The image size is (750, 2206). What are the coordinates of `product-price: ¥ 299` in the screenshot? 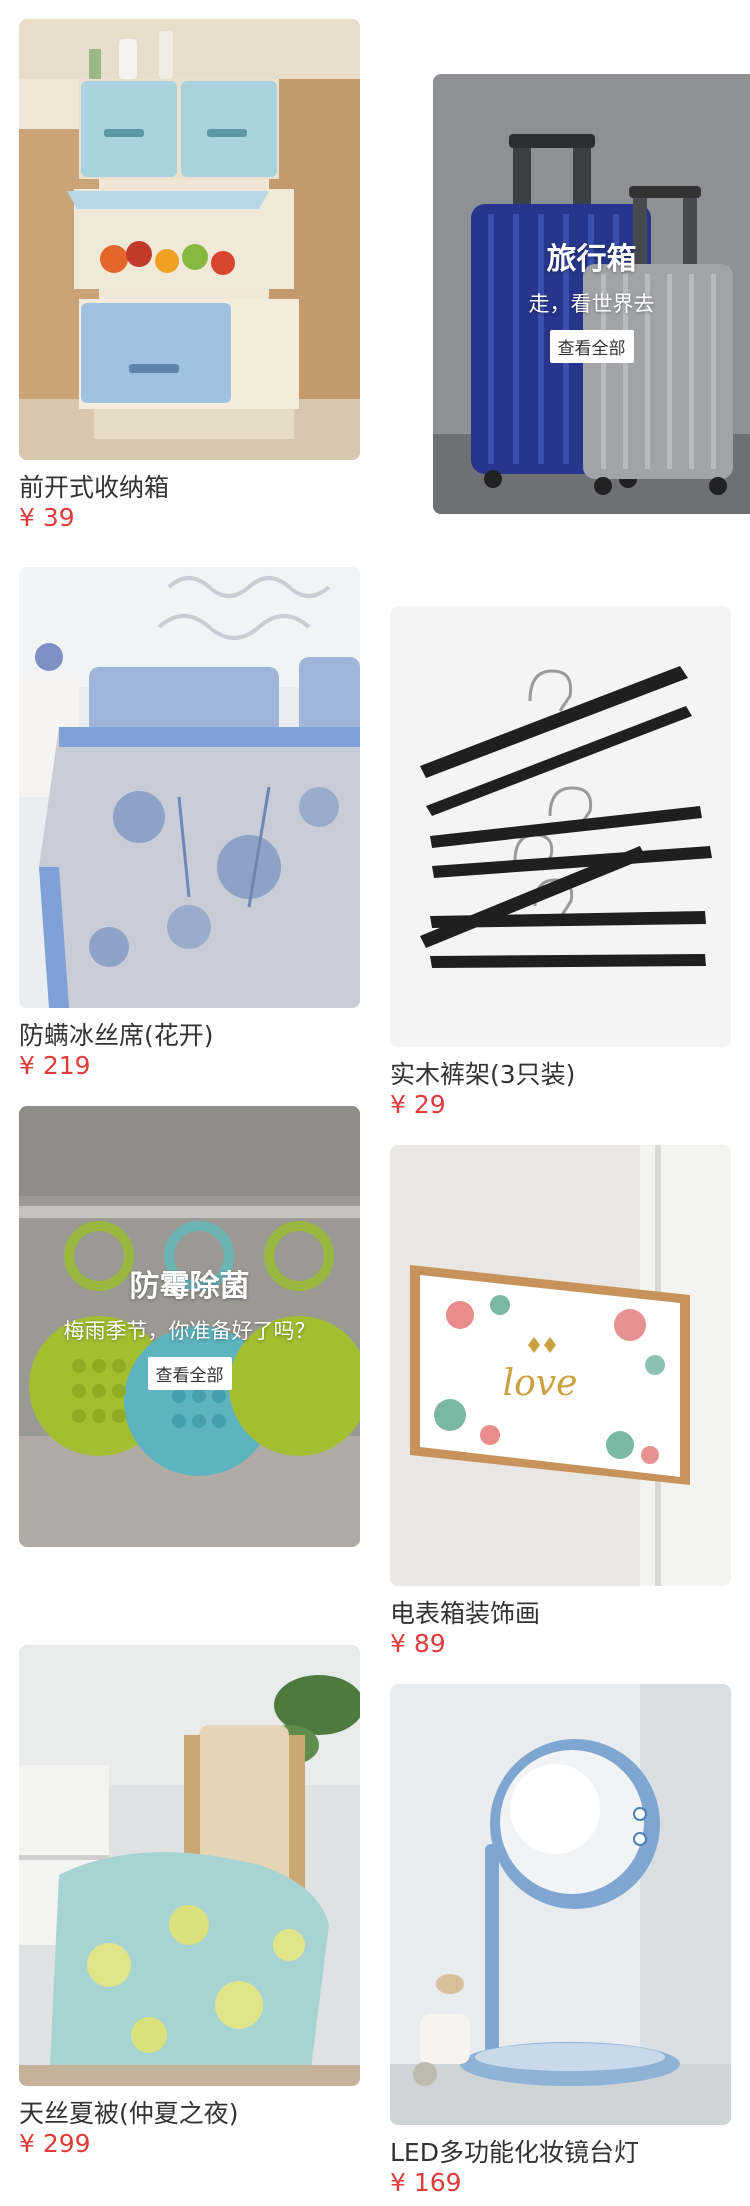 It's located at (55, 2143).